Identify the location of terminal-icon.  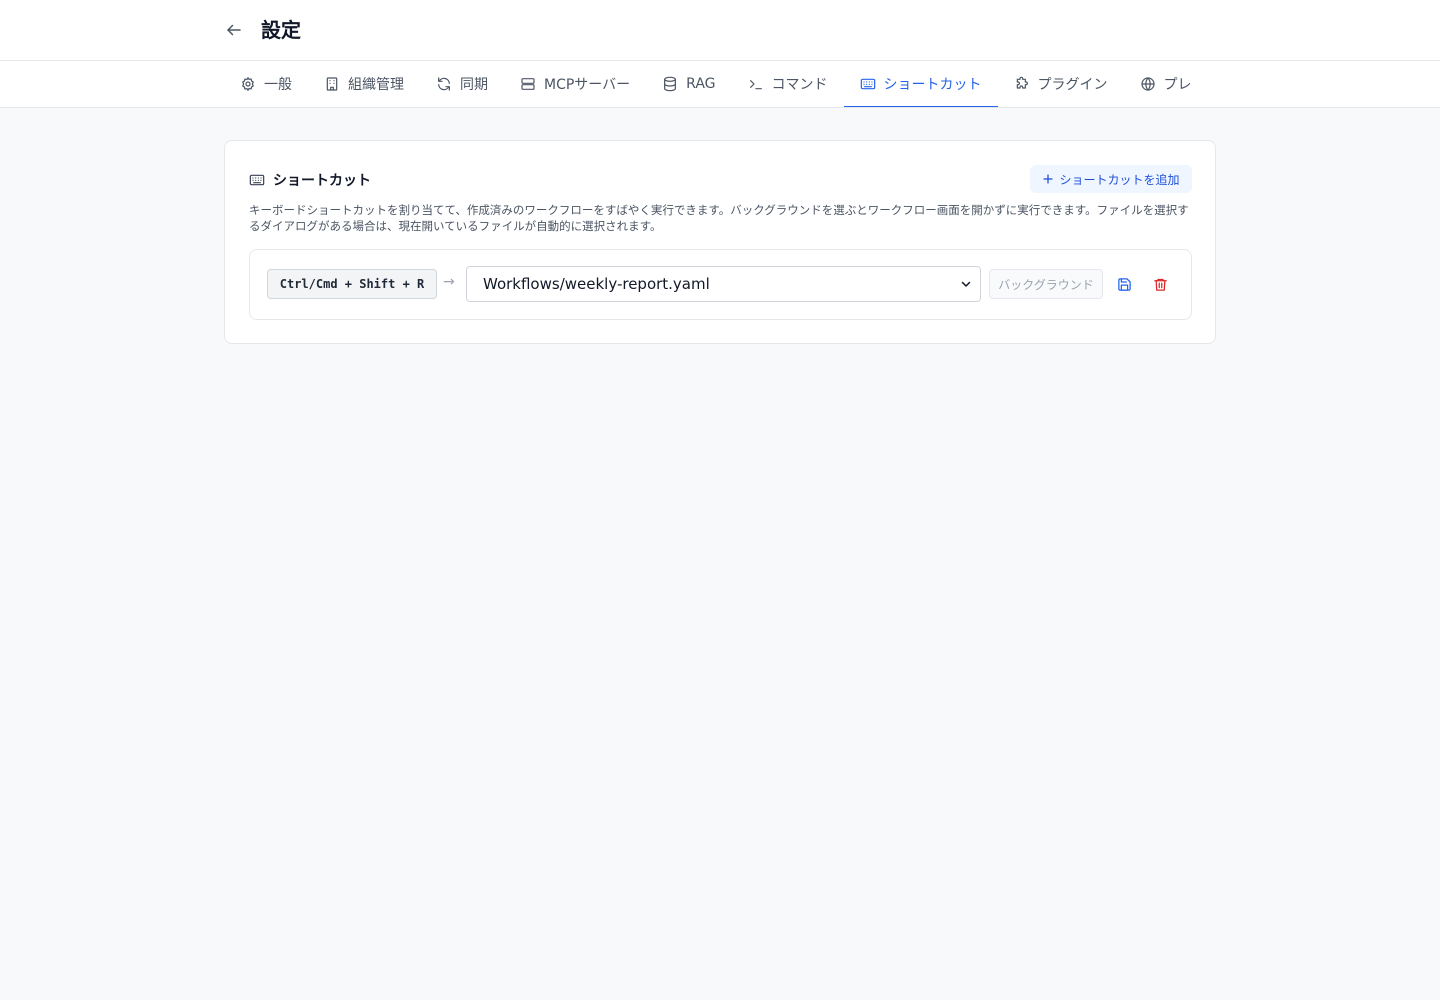
(755, 85).